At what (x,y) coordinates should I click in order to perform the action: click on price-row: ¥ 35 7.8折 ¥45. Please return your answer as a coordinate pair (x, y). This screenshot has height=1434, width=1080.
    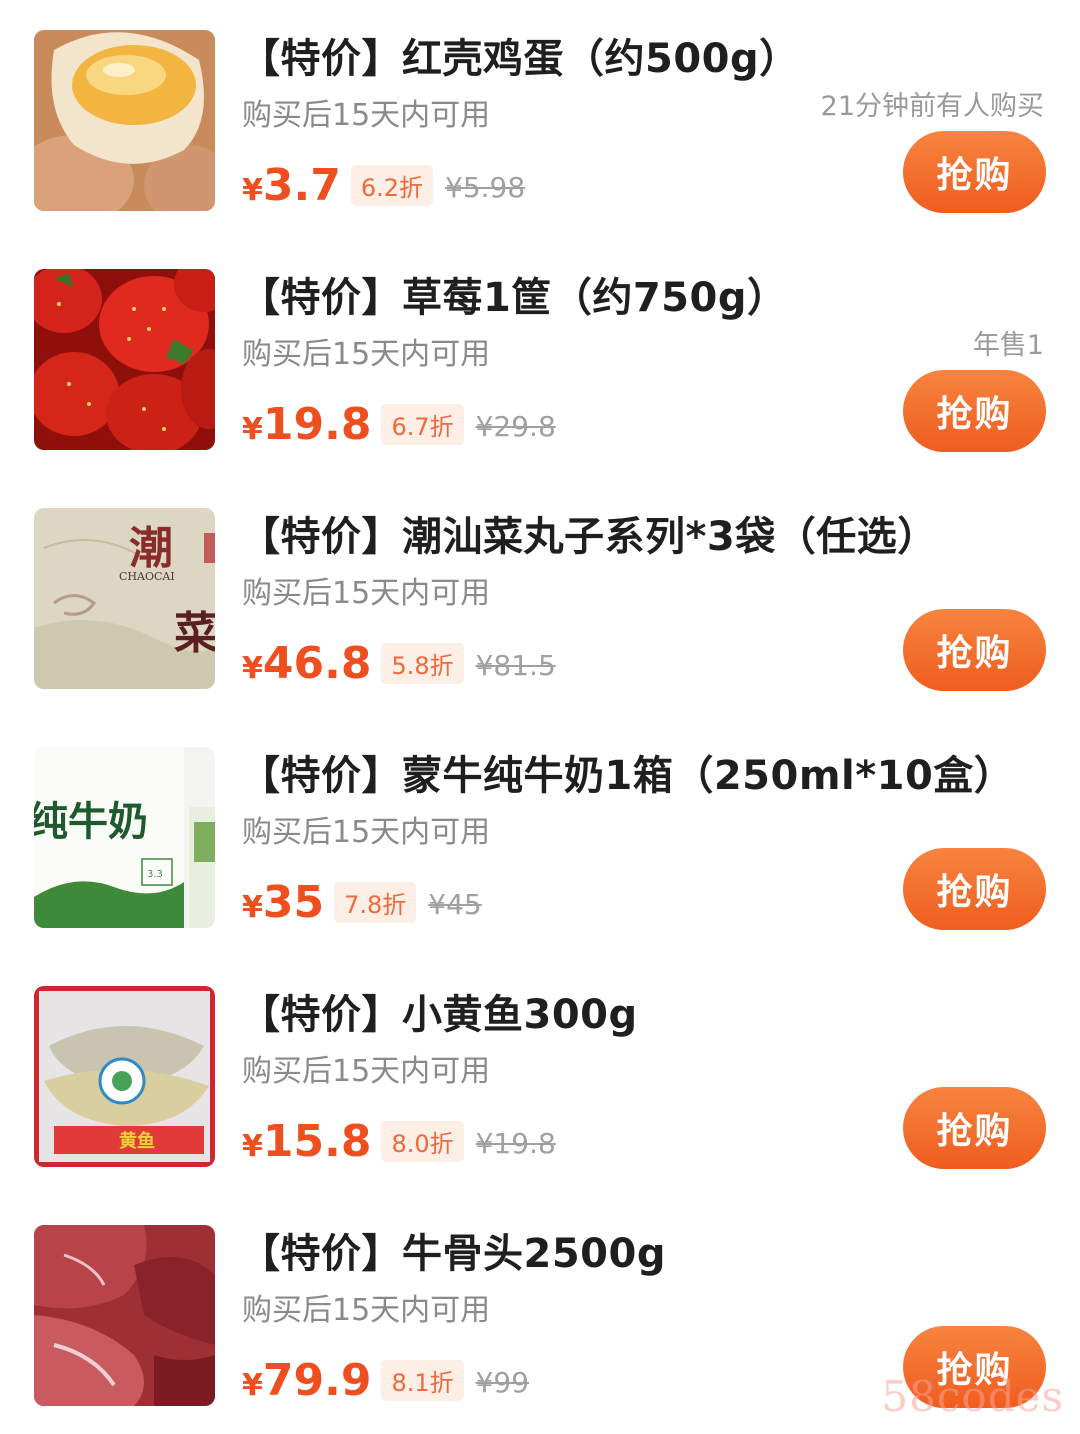
    Looking at the image, I should click on (362, 907).